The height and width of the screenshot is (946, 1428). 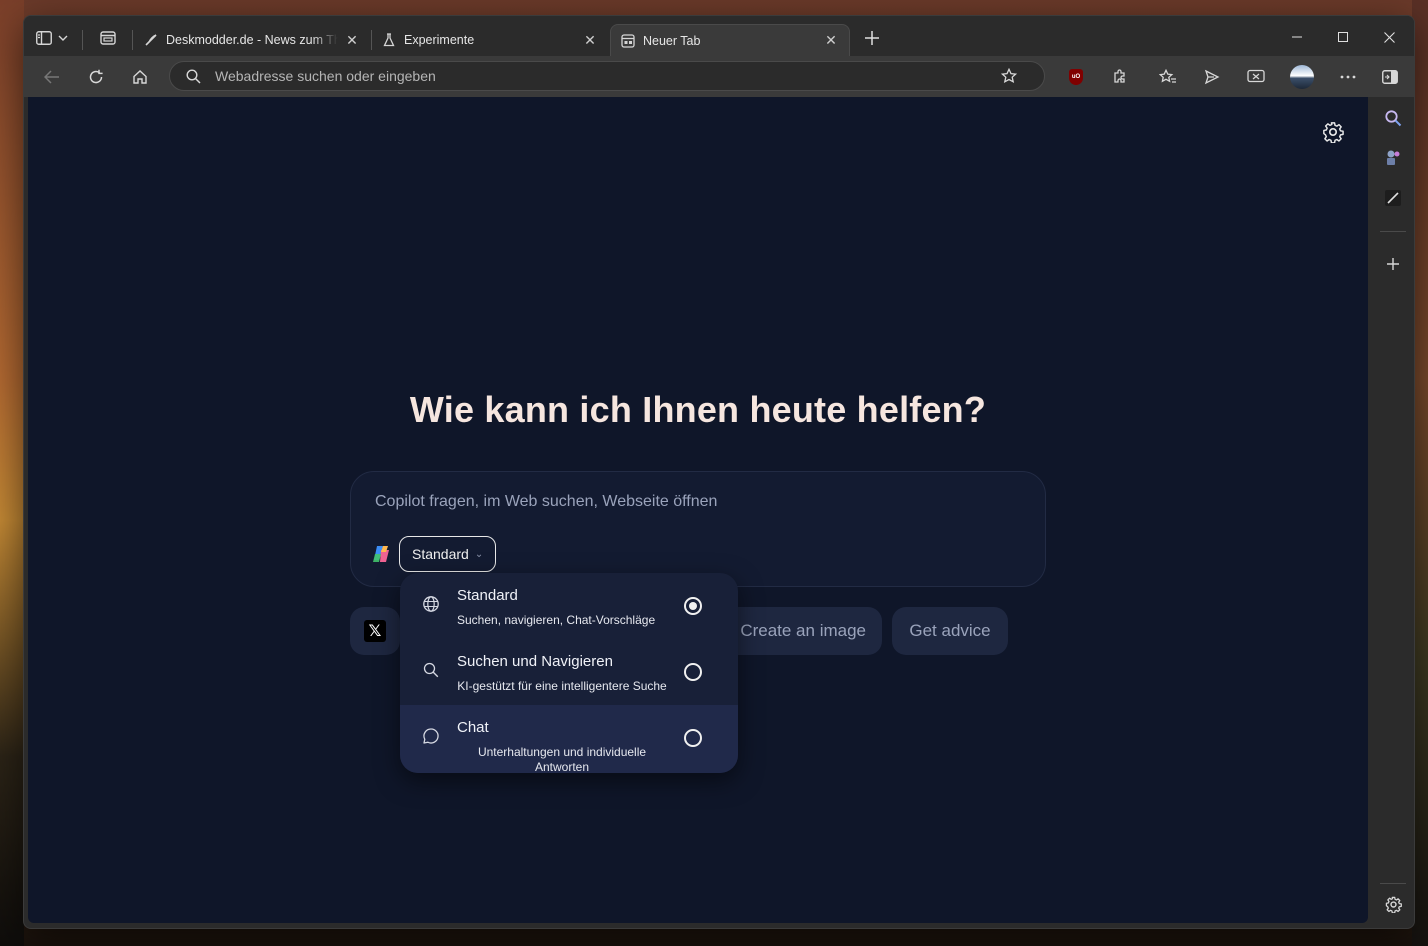 I want to click on avatar, so click(x=1302, y=77).